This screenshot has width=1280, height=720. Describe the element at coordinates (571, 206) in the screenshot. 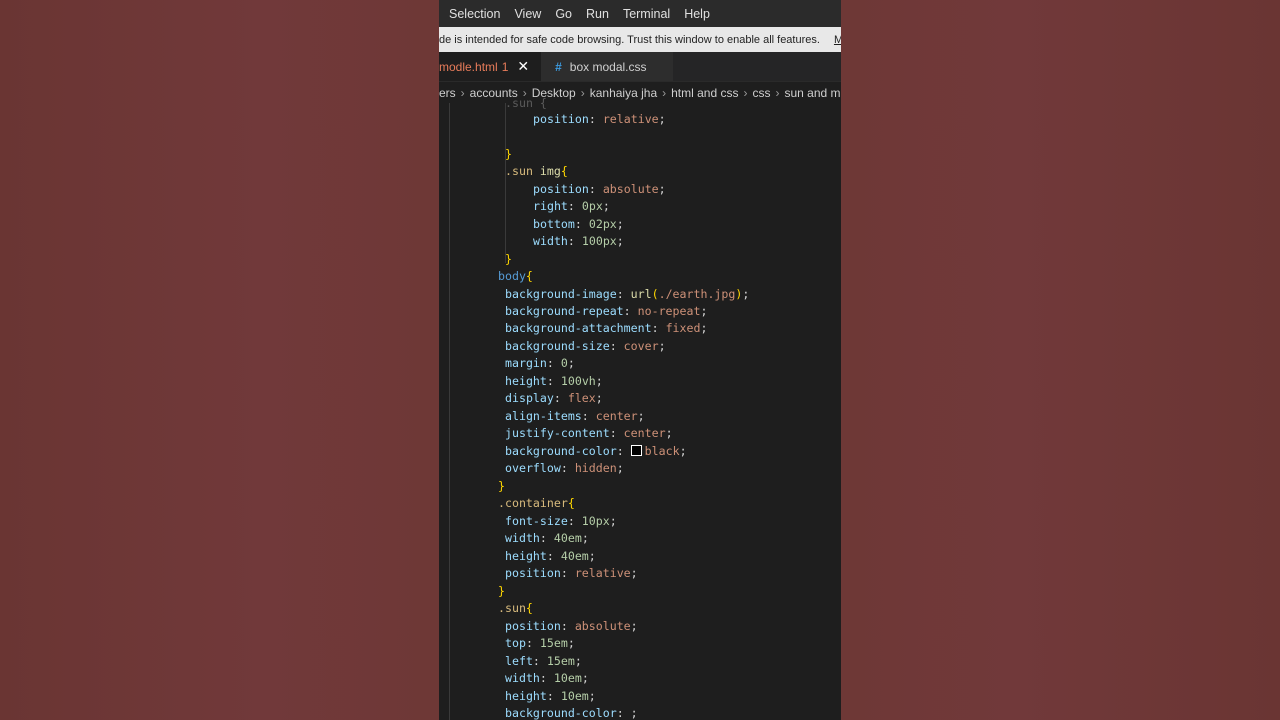

I see `code-line: right: 0px;` at that location.